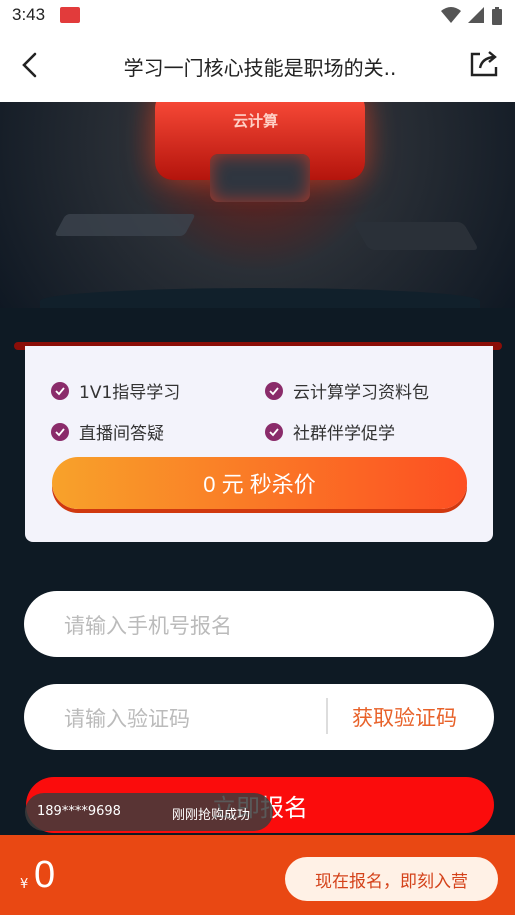 The image size is (515, 915). Describe the element at coordinates (121, 434) in the screenshot. I see `feature-label: 直播间答疑` at that location.